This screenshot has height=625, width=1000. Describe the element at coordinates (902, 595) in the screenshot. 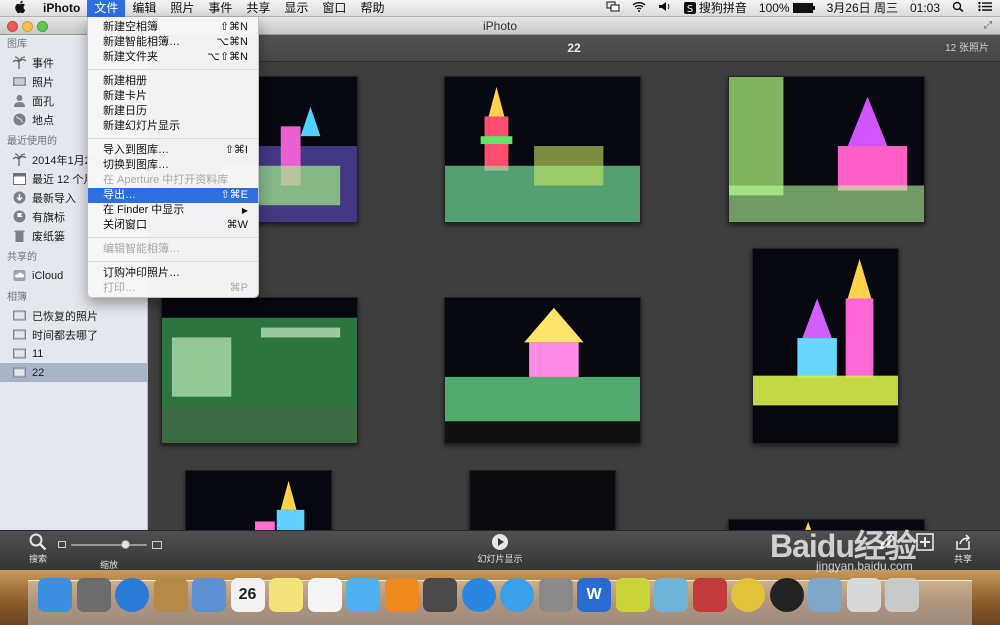

I see `dock-trash-icon` at that location.